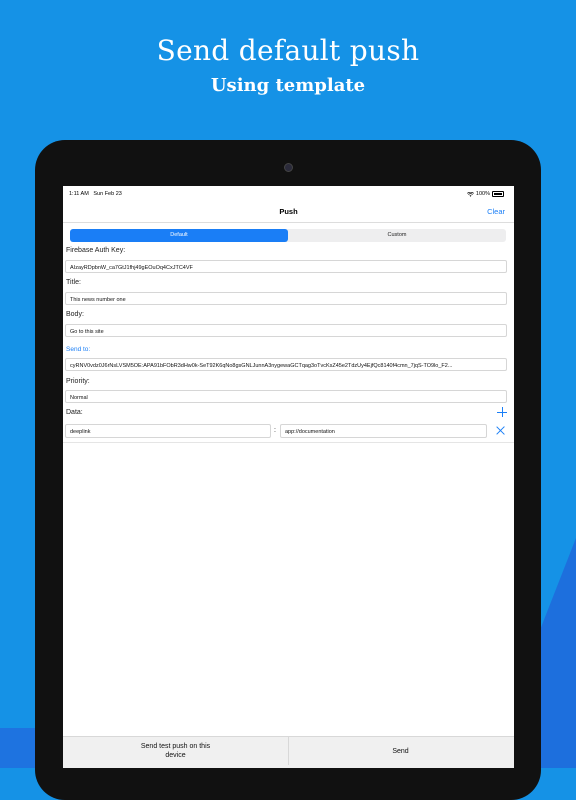 This screenshot has width=576, height=800. What do you see at coordinates (286, 330) in the screenshot?
I see `body-field: Go to this site` at bounding box center [286, 330].